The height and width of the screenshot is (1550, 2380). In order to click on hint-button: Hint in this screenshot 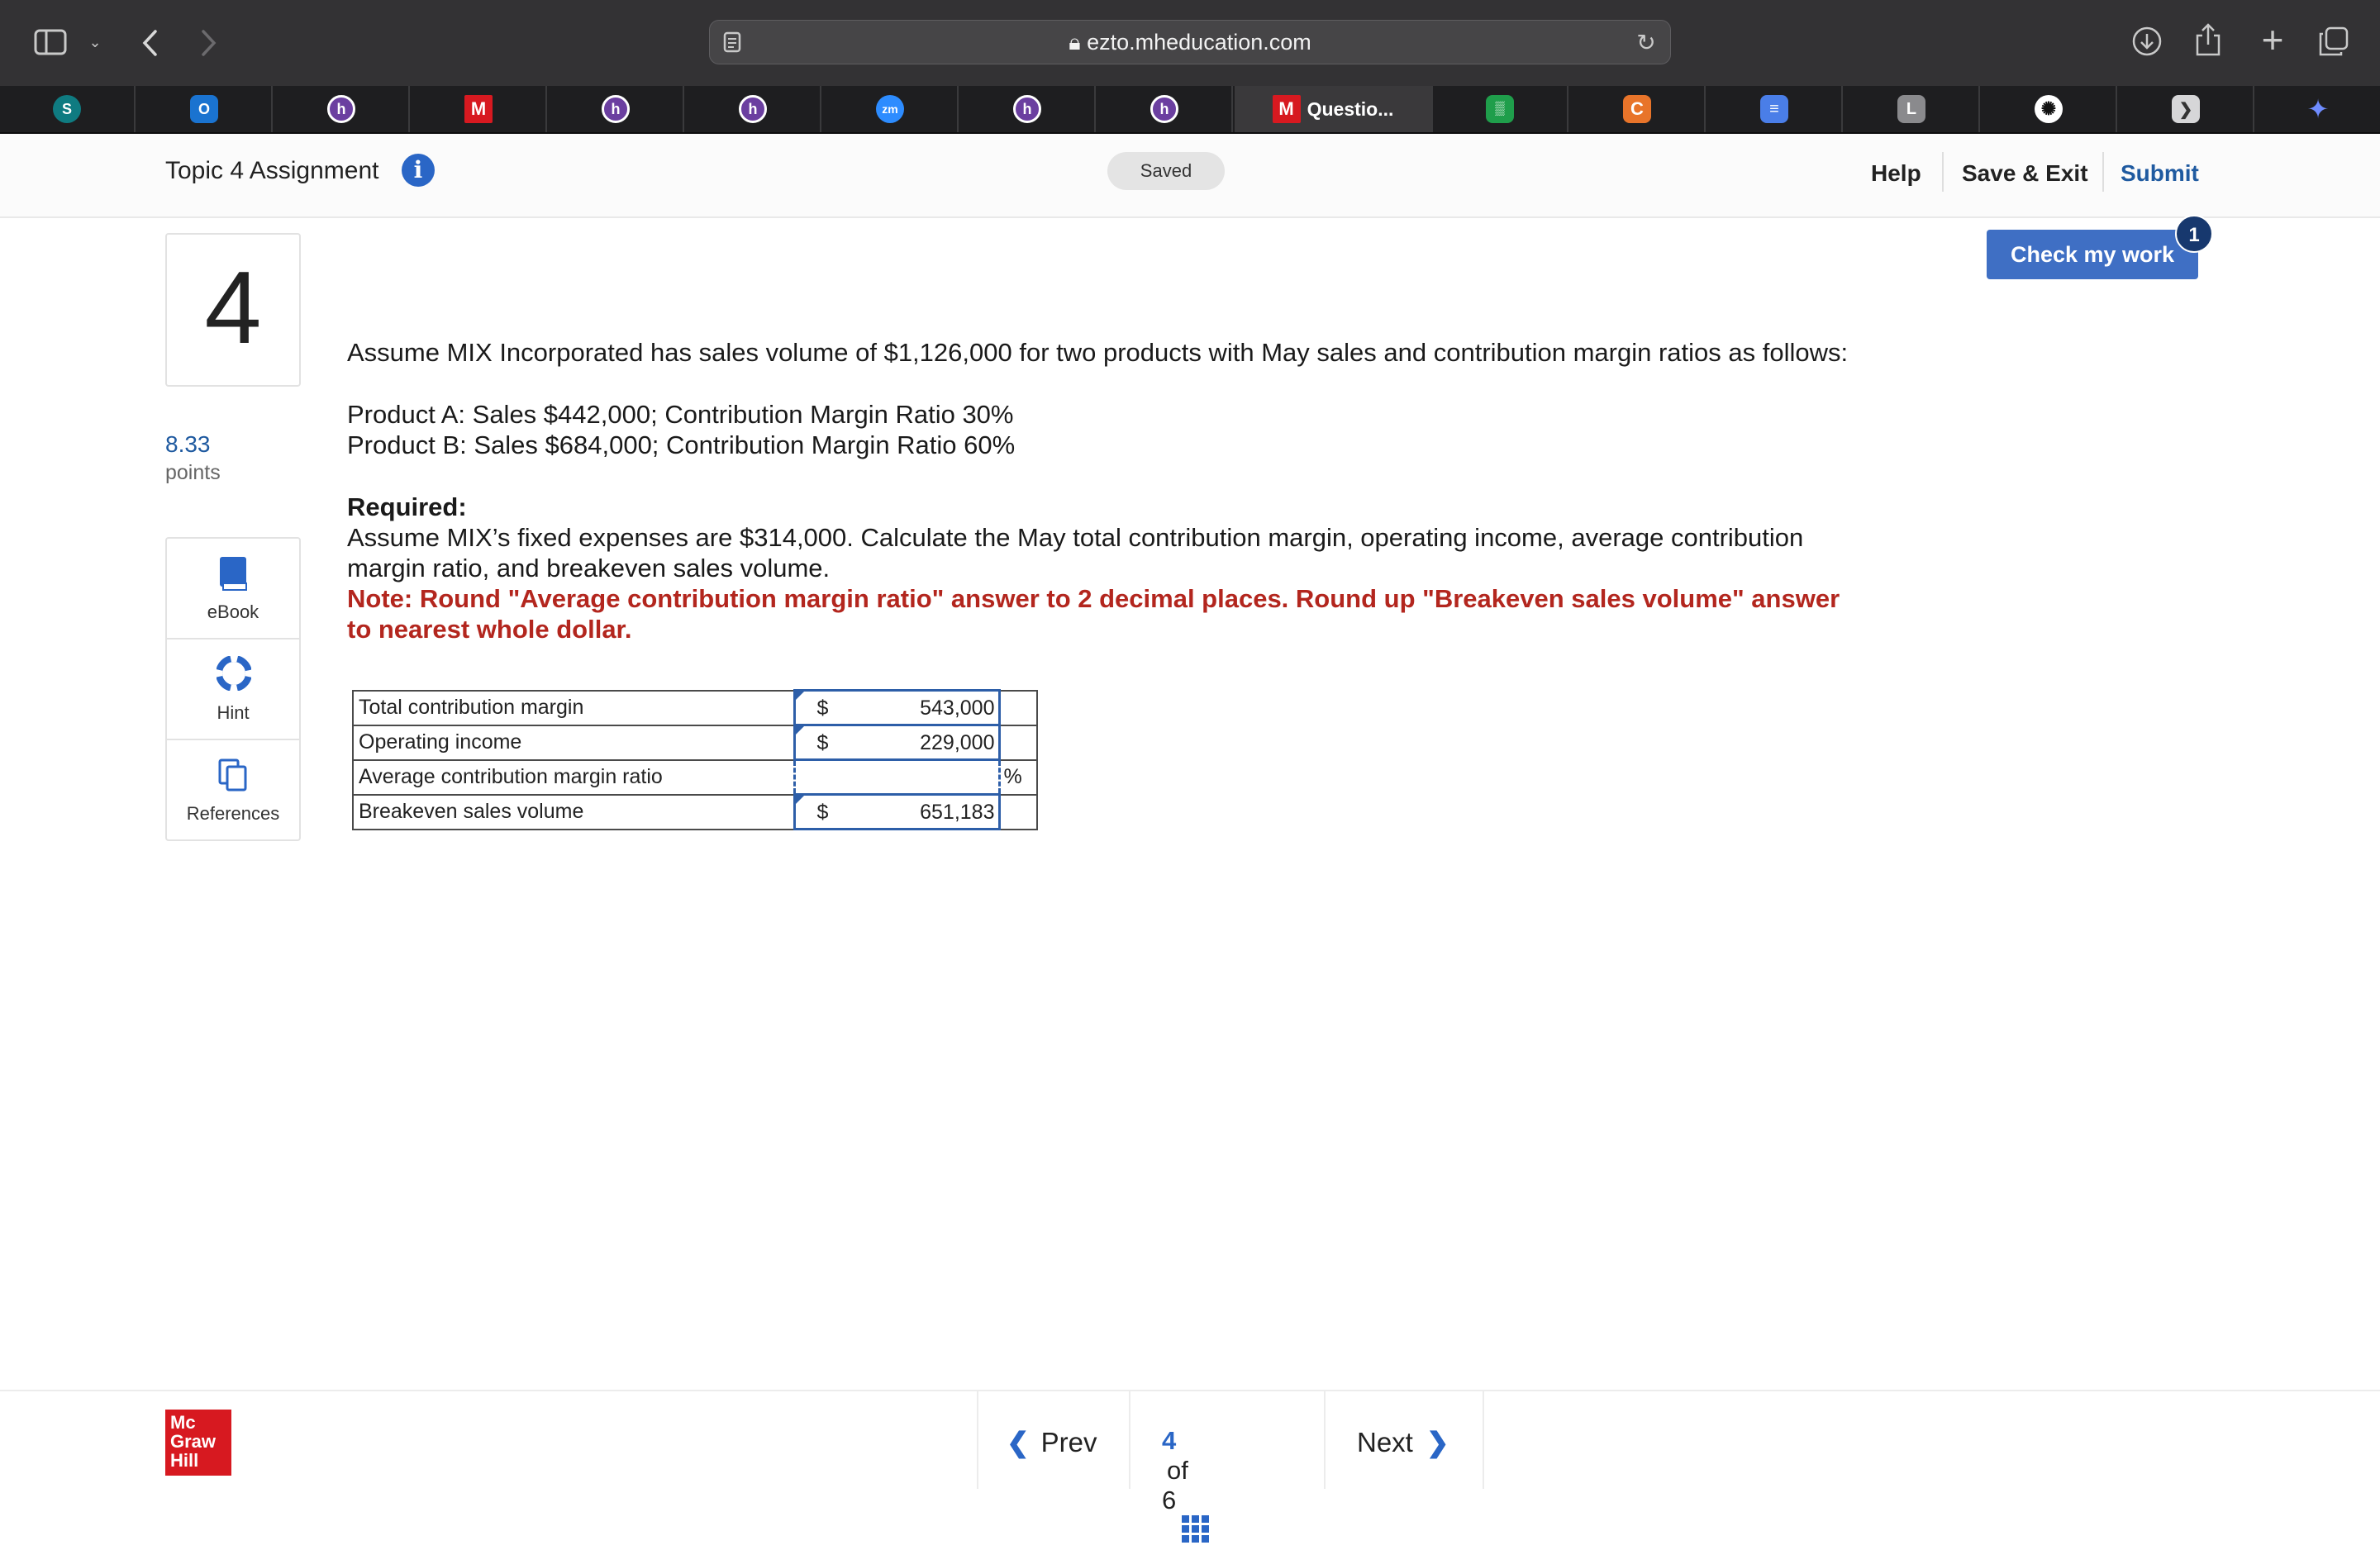, I will do `click(233, 689)`.